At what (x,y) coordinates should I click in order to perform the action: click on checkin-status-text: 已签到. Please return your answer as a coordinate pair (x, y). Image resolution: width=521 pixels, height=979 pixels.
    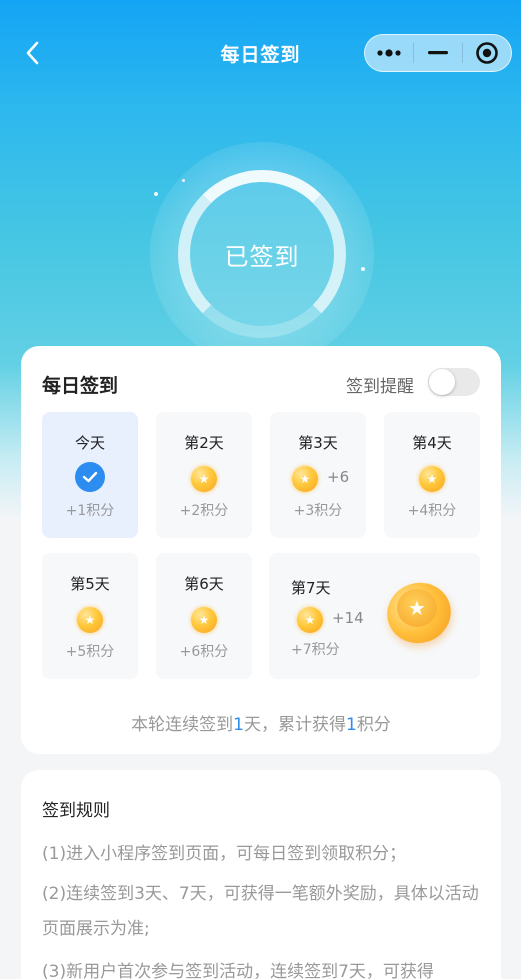
    Looking at the image, I should click on (262, 256).